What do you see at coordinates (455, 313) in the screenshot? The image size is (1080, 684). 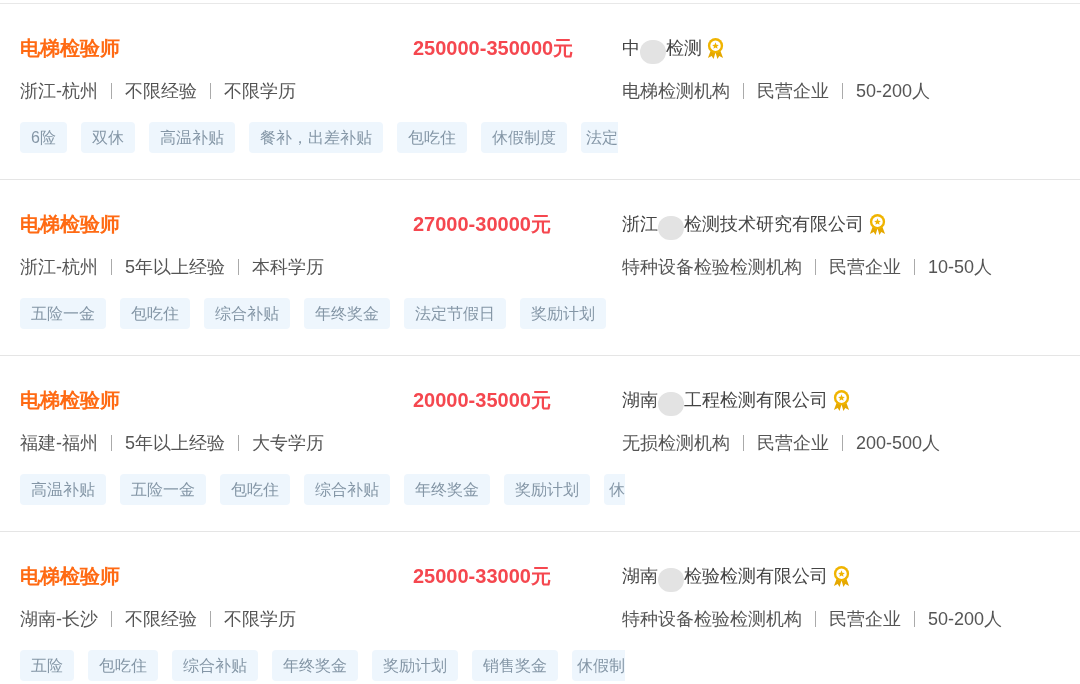 I see `benefit-tag: 法定节假日` at bounding box center [455, 313].